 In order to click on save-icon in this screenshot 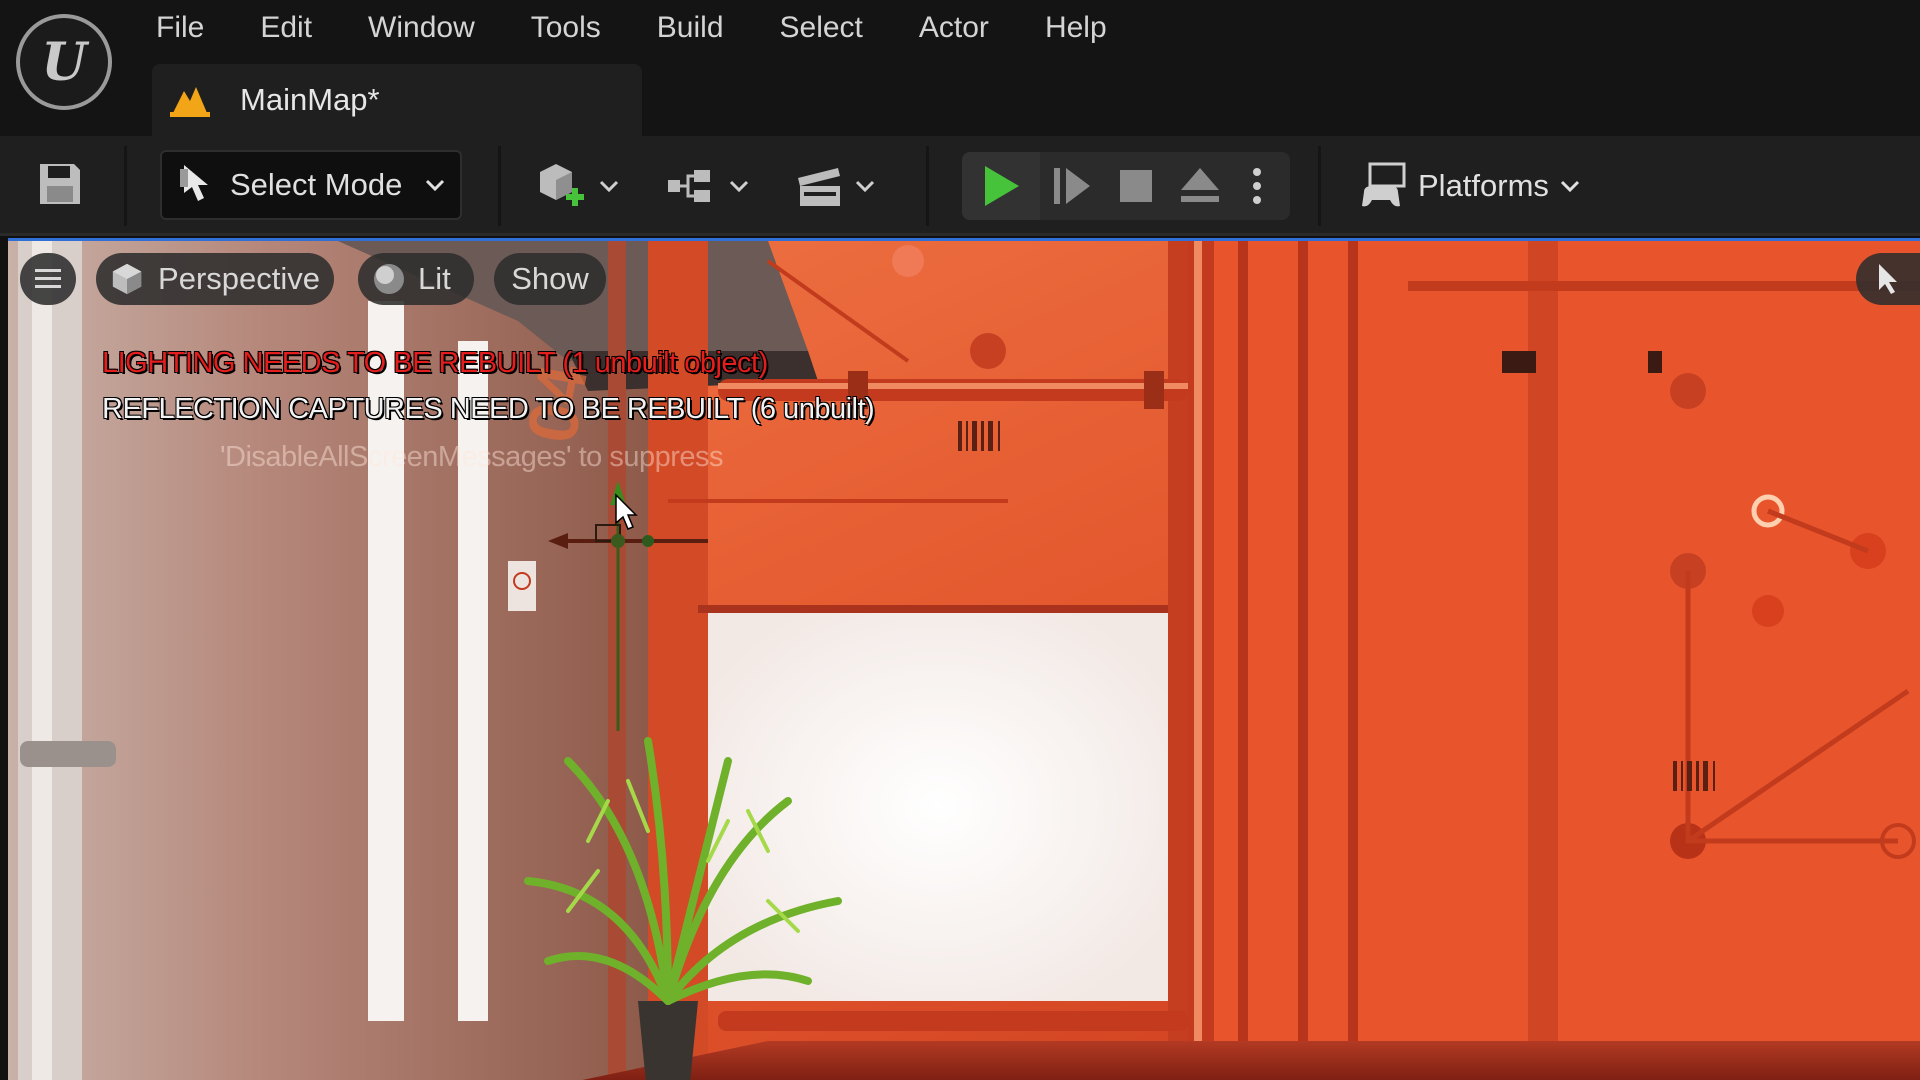, I will do `click(60, 184)`.